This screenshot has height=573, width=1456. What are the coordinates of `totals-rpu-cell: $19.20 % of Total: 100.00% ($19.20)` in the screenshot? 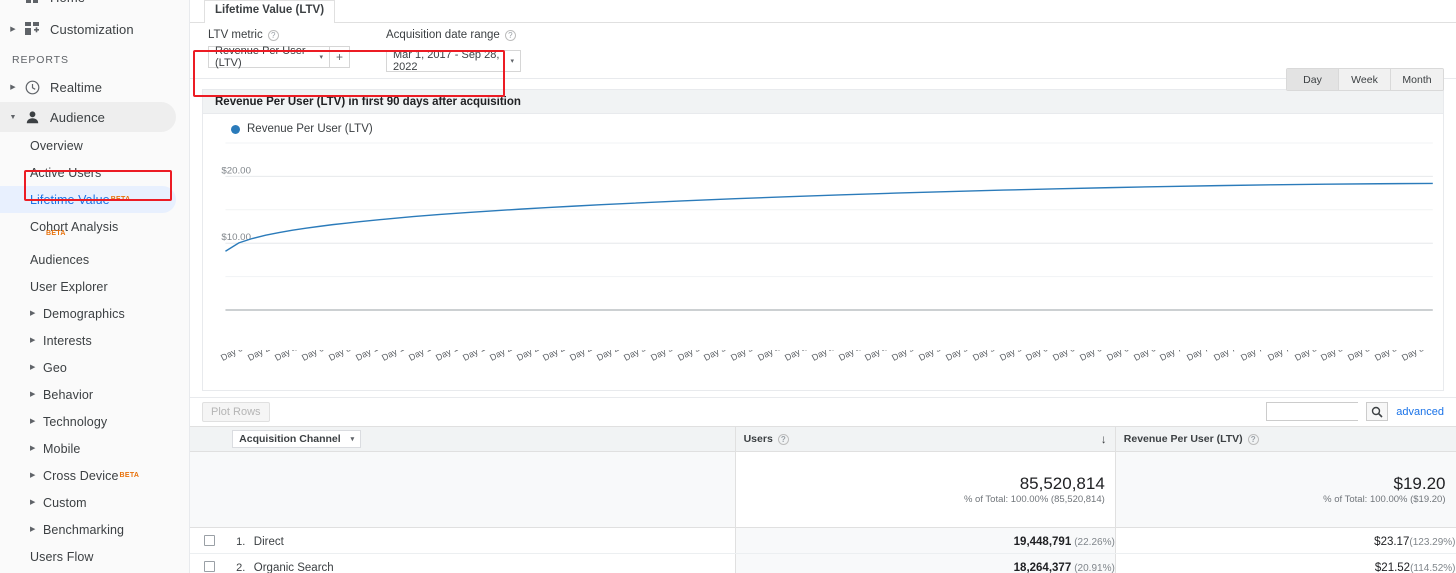 It's located at (1285, 489).